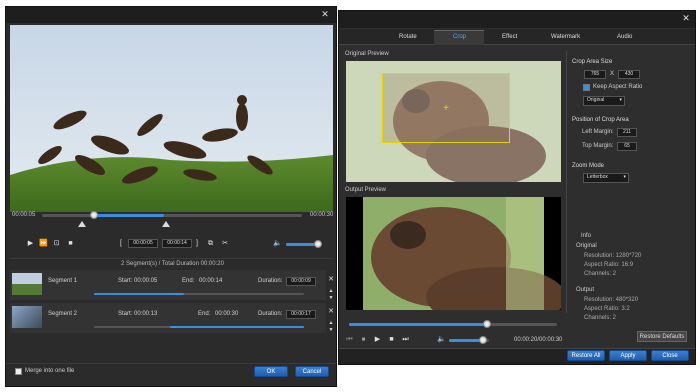 This screenshot has width=700, height=392. What do you see at coordinates (227, 314) in the screenshot?
I see `segment-end-value: 00:00:30` at bounding box center [227, 314].